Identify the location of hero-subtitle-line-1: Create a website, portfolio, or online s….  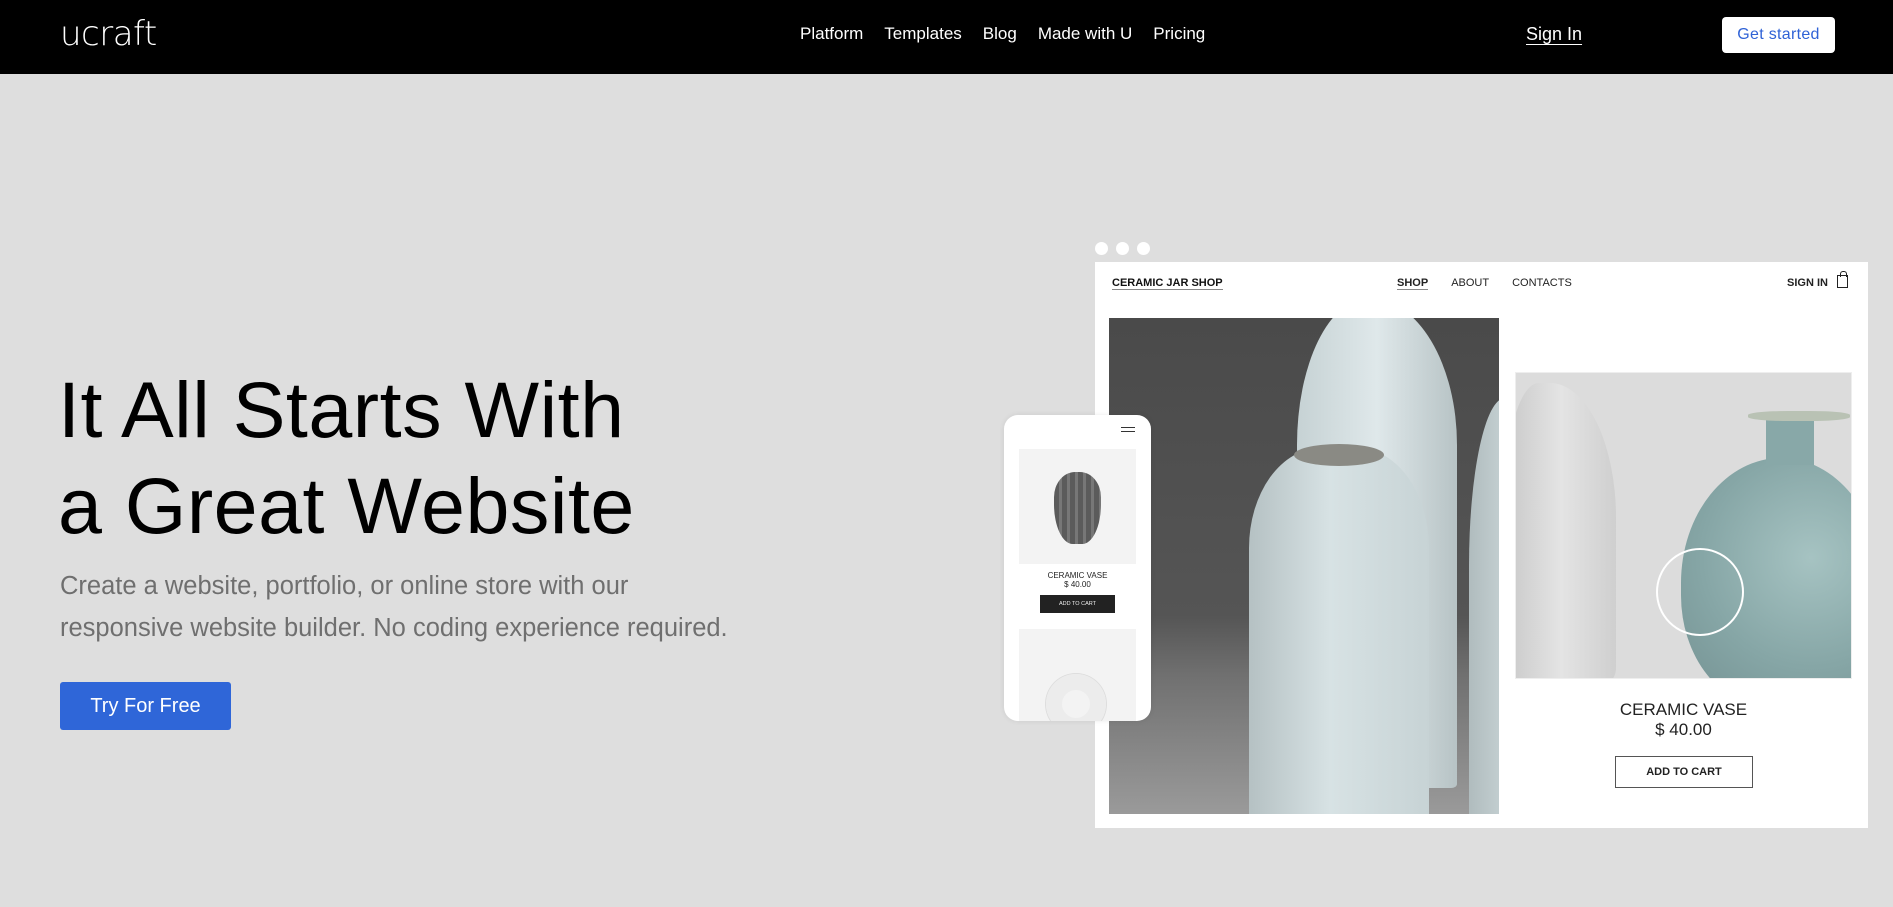
(344, 586).